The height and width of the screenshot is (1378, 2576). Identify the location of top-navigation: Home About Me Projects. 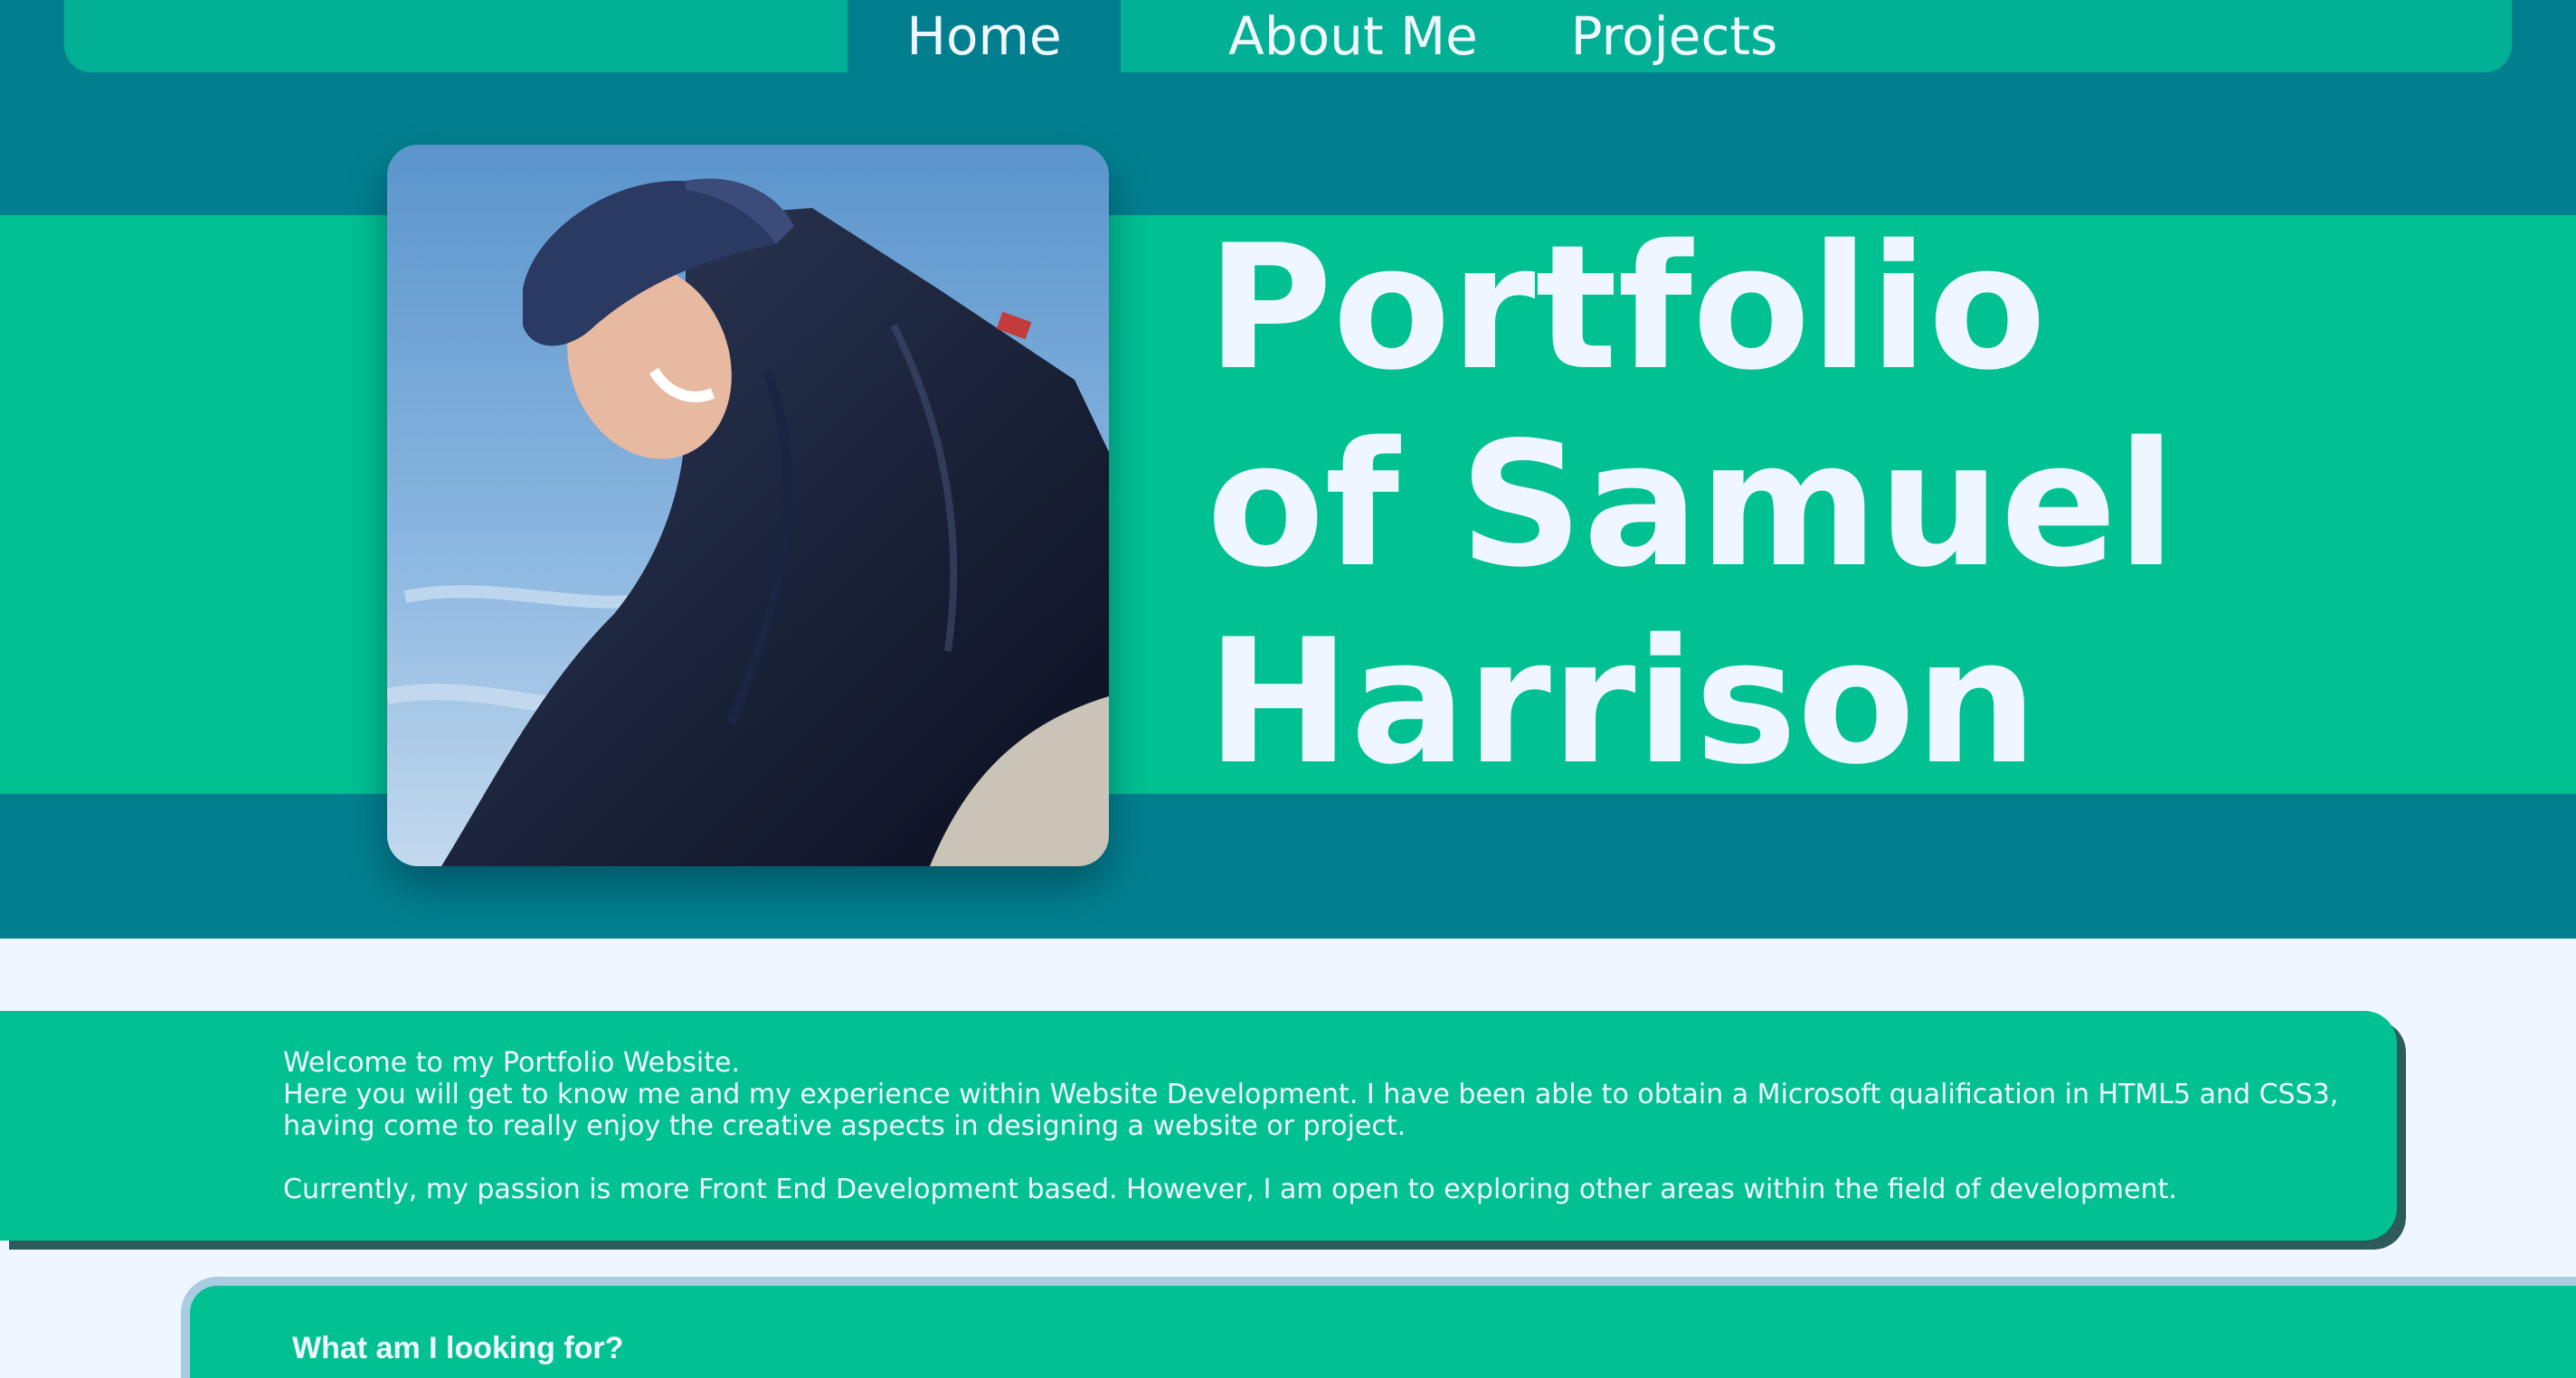
(1288, 36).